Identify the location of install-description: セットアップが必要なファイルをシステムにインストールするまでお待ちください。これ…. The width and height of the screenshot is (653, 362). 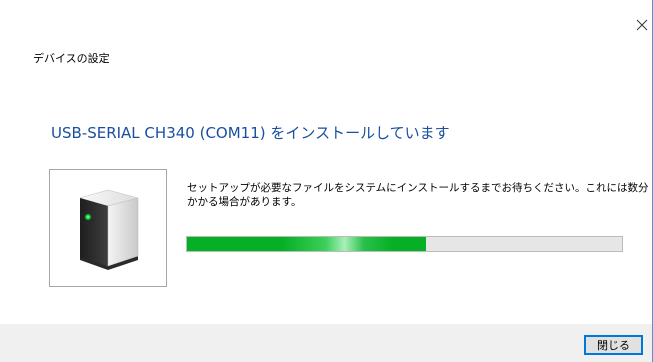
(418, 195).